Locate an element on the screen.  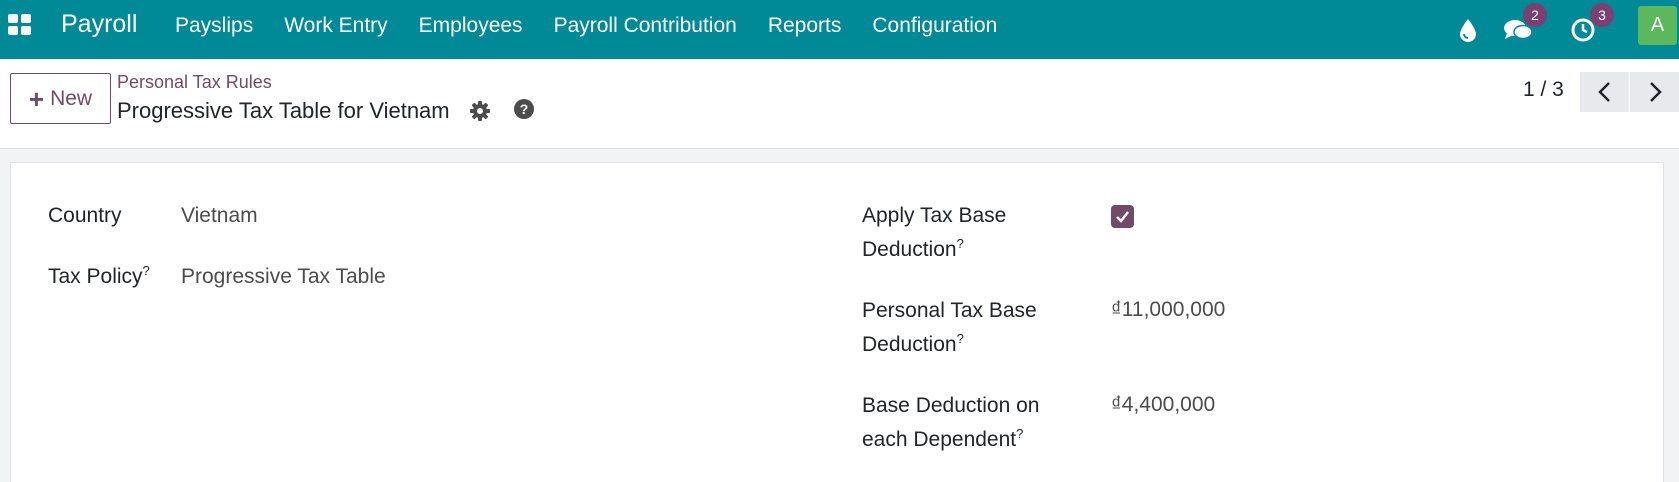
help-icon: ? is located at coordinates (524, 109).